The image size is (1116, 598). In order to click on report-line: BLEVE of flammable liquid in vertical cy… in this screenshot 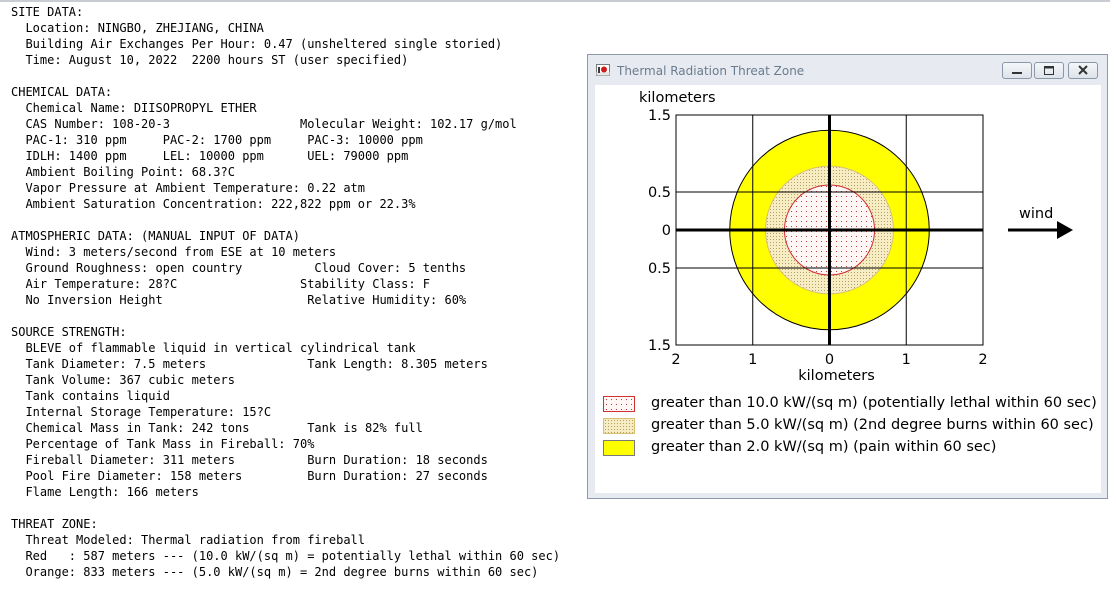, I will do `click(213, 348)`.